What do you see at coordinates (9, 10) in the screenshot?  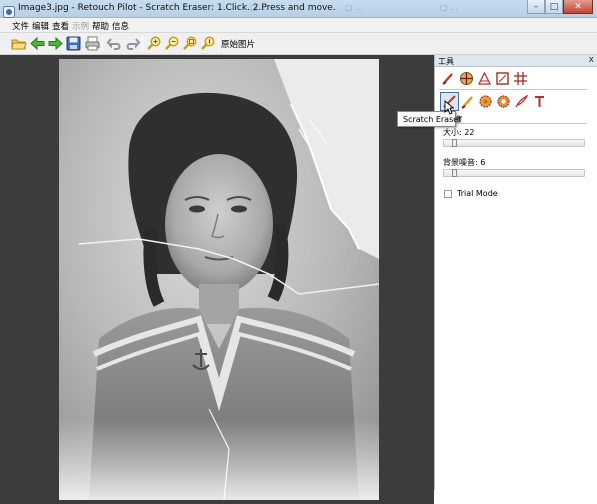 I see `app-logo-icon` at bounding box center [9, 10].